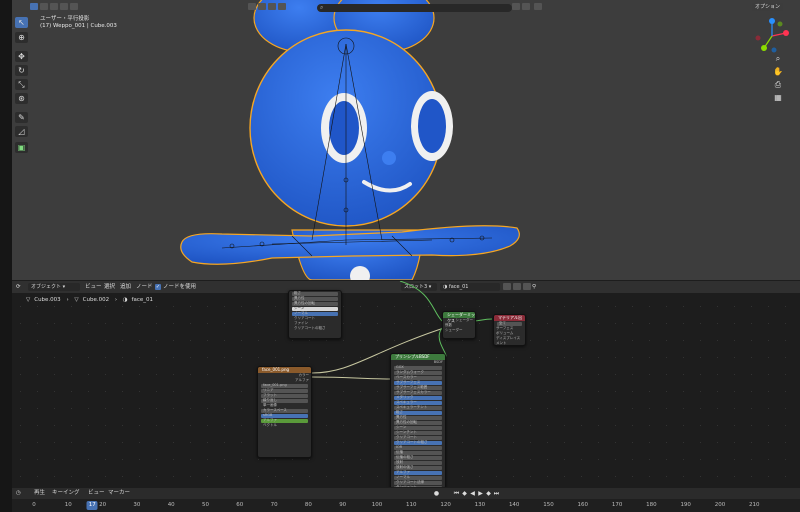  What do you see at coordinates (284, 425) in the screenshot?
I see `node-row: ベクトル` at bounding box center [284, 425].